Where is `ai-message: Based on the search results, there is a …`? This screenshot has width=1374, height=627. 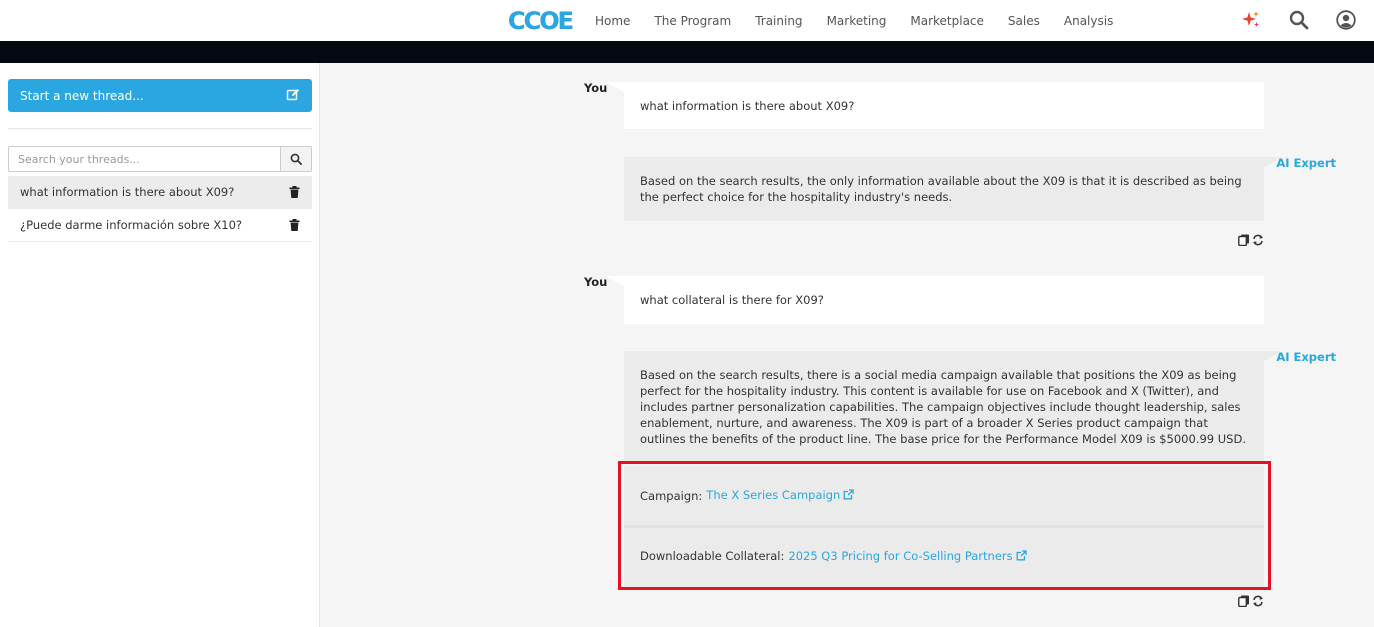 ai-message: Based on the search results, there is a … is located at coordinates (953, 406).